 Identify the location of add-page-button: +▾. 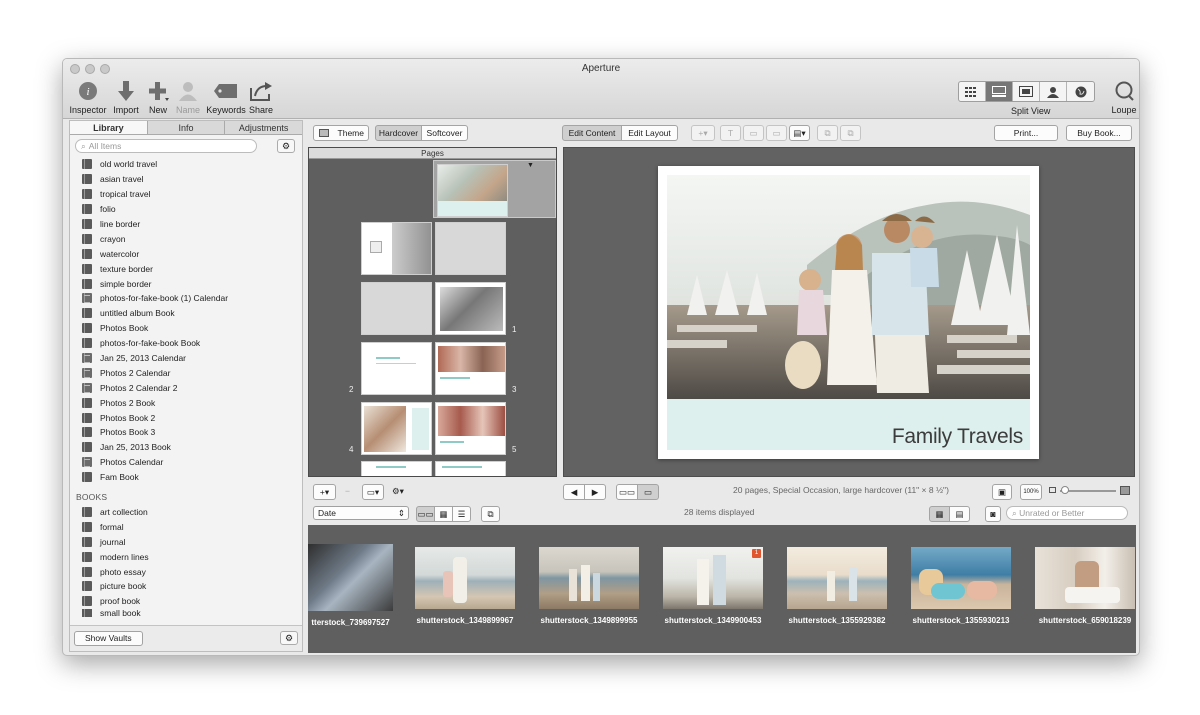
(324, 492).